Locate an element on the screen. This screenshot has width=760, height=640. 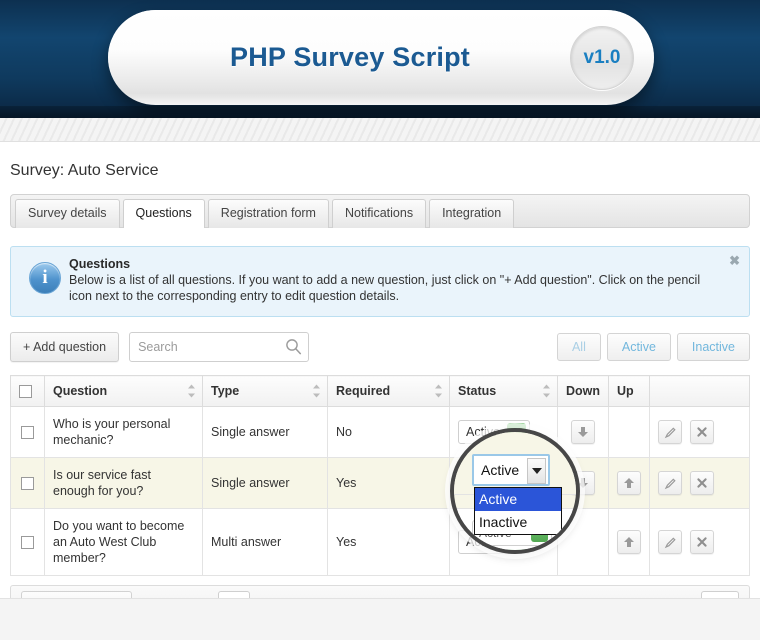
tab-survey-details: Survey details is located at coordinates (67, 213).